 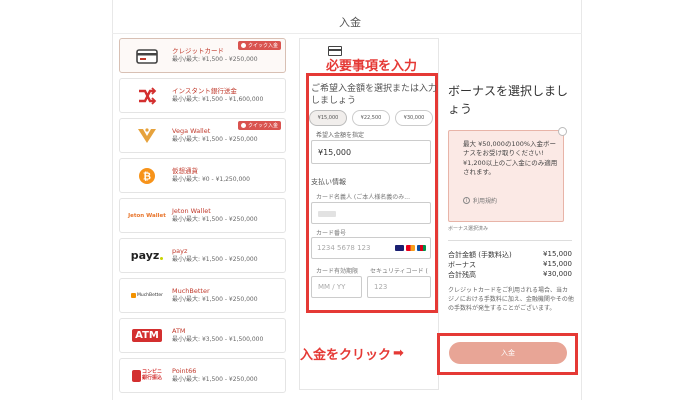 What do you see at coordinates (147, 256) in the screenshot?
I see `payz-icon: payz` at bounding box center [147, 256].